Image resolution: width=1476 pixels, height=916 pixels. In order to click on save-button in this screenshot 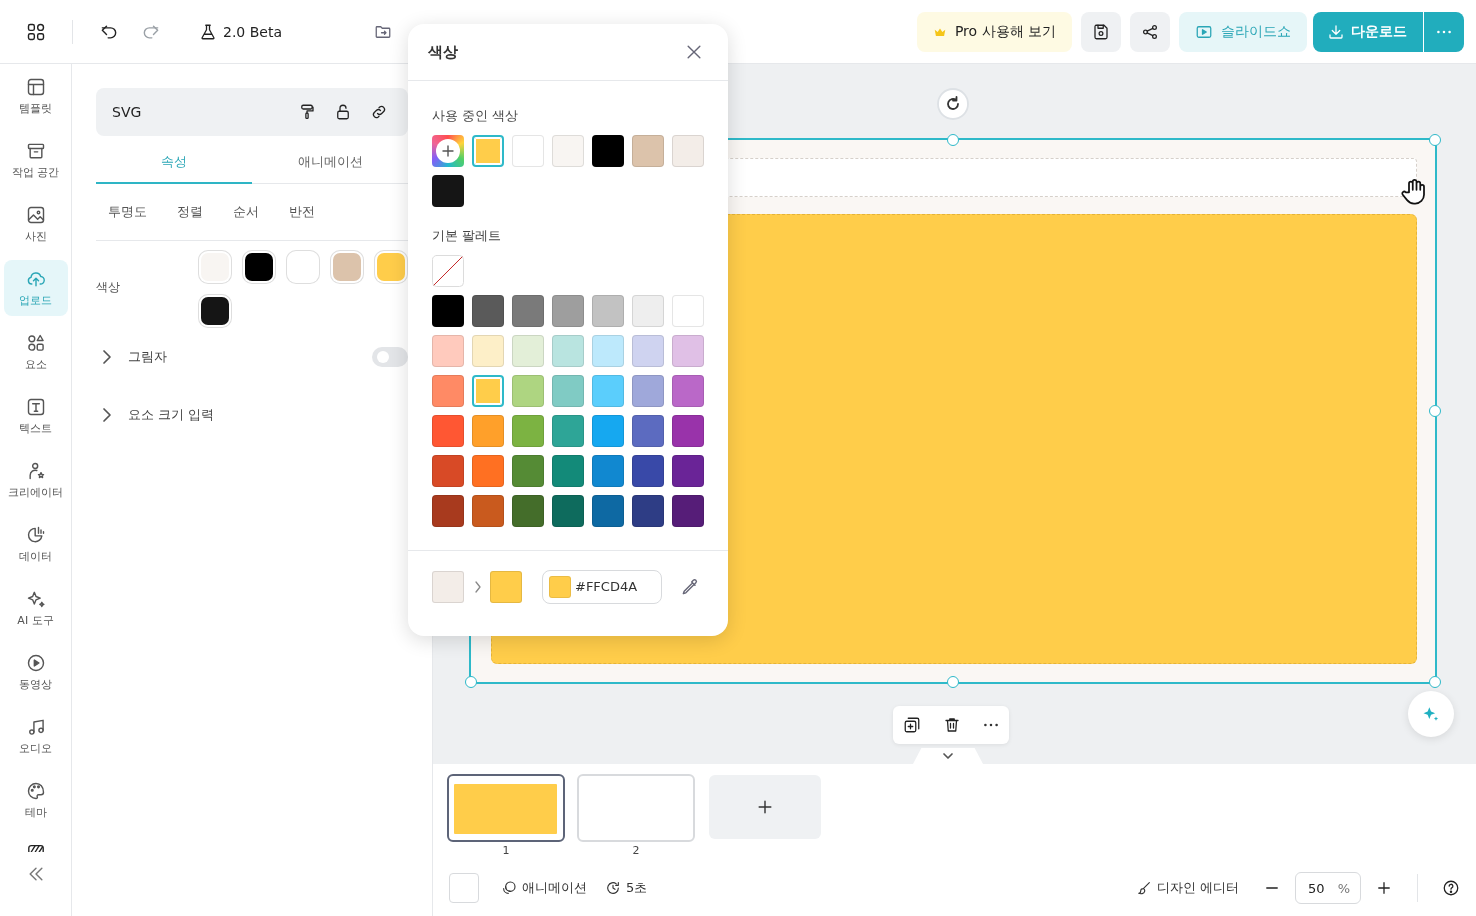, I will do `click(1101, 31)`.